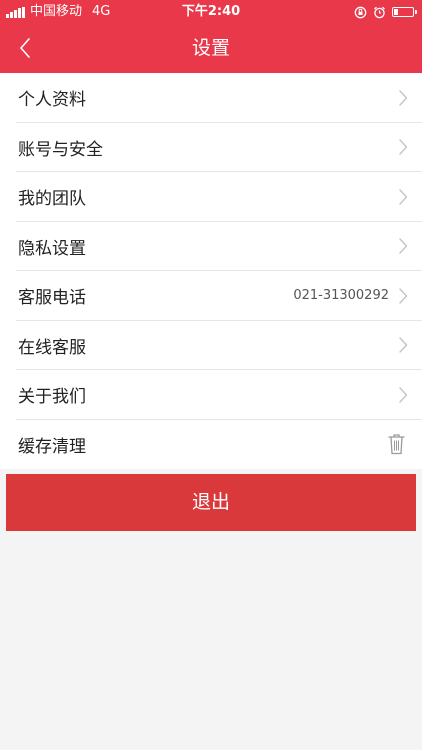 Image resolution: width=422 pixels, height=750 pixels. What do you see at coordinates (52, 248) in the screenshot?
I see `settings-item-label: 隐私设置` at bounding box center [52, 248].